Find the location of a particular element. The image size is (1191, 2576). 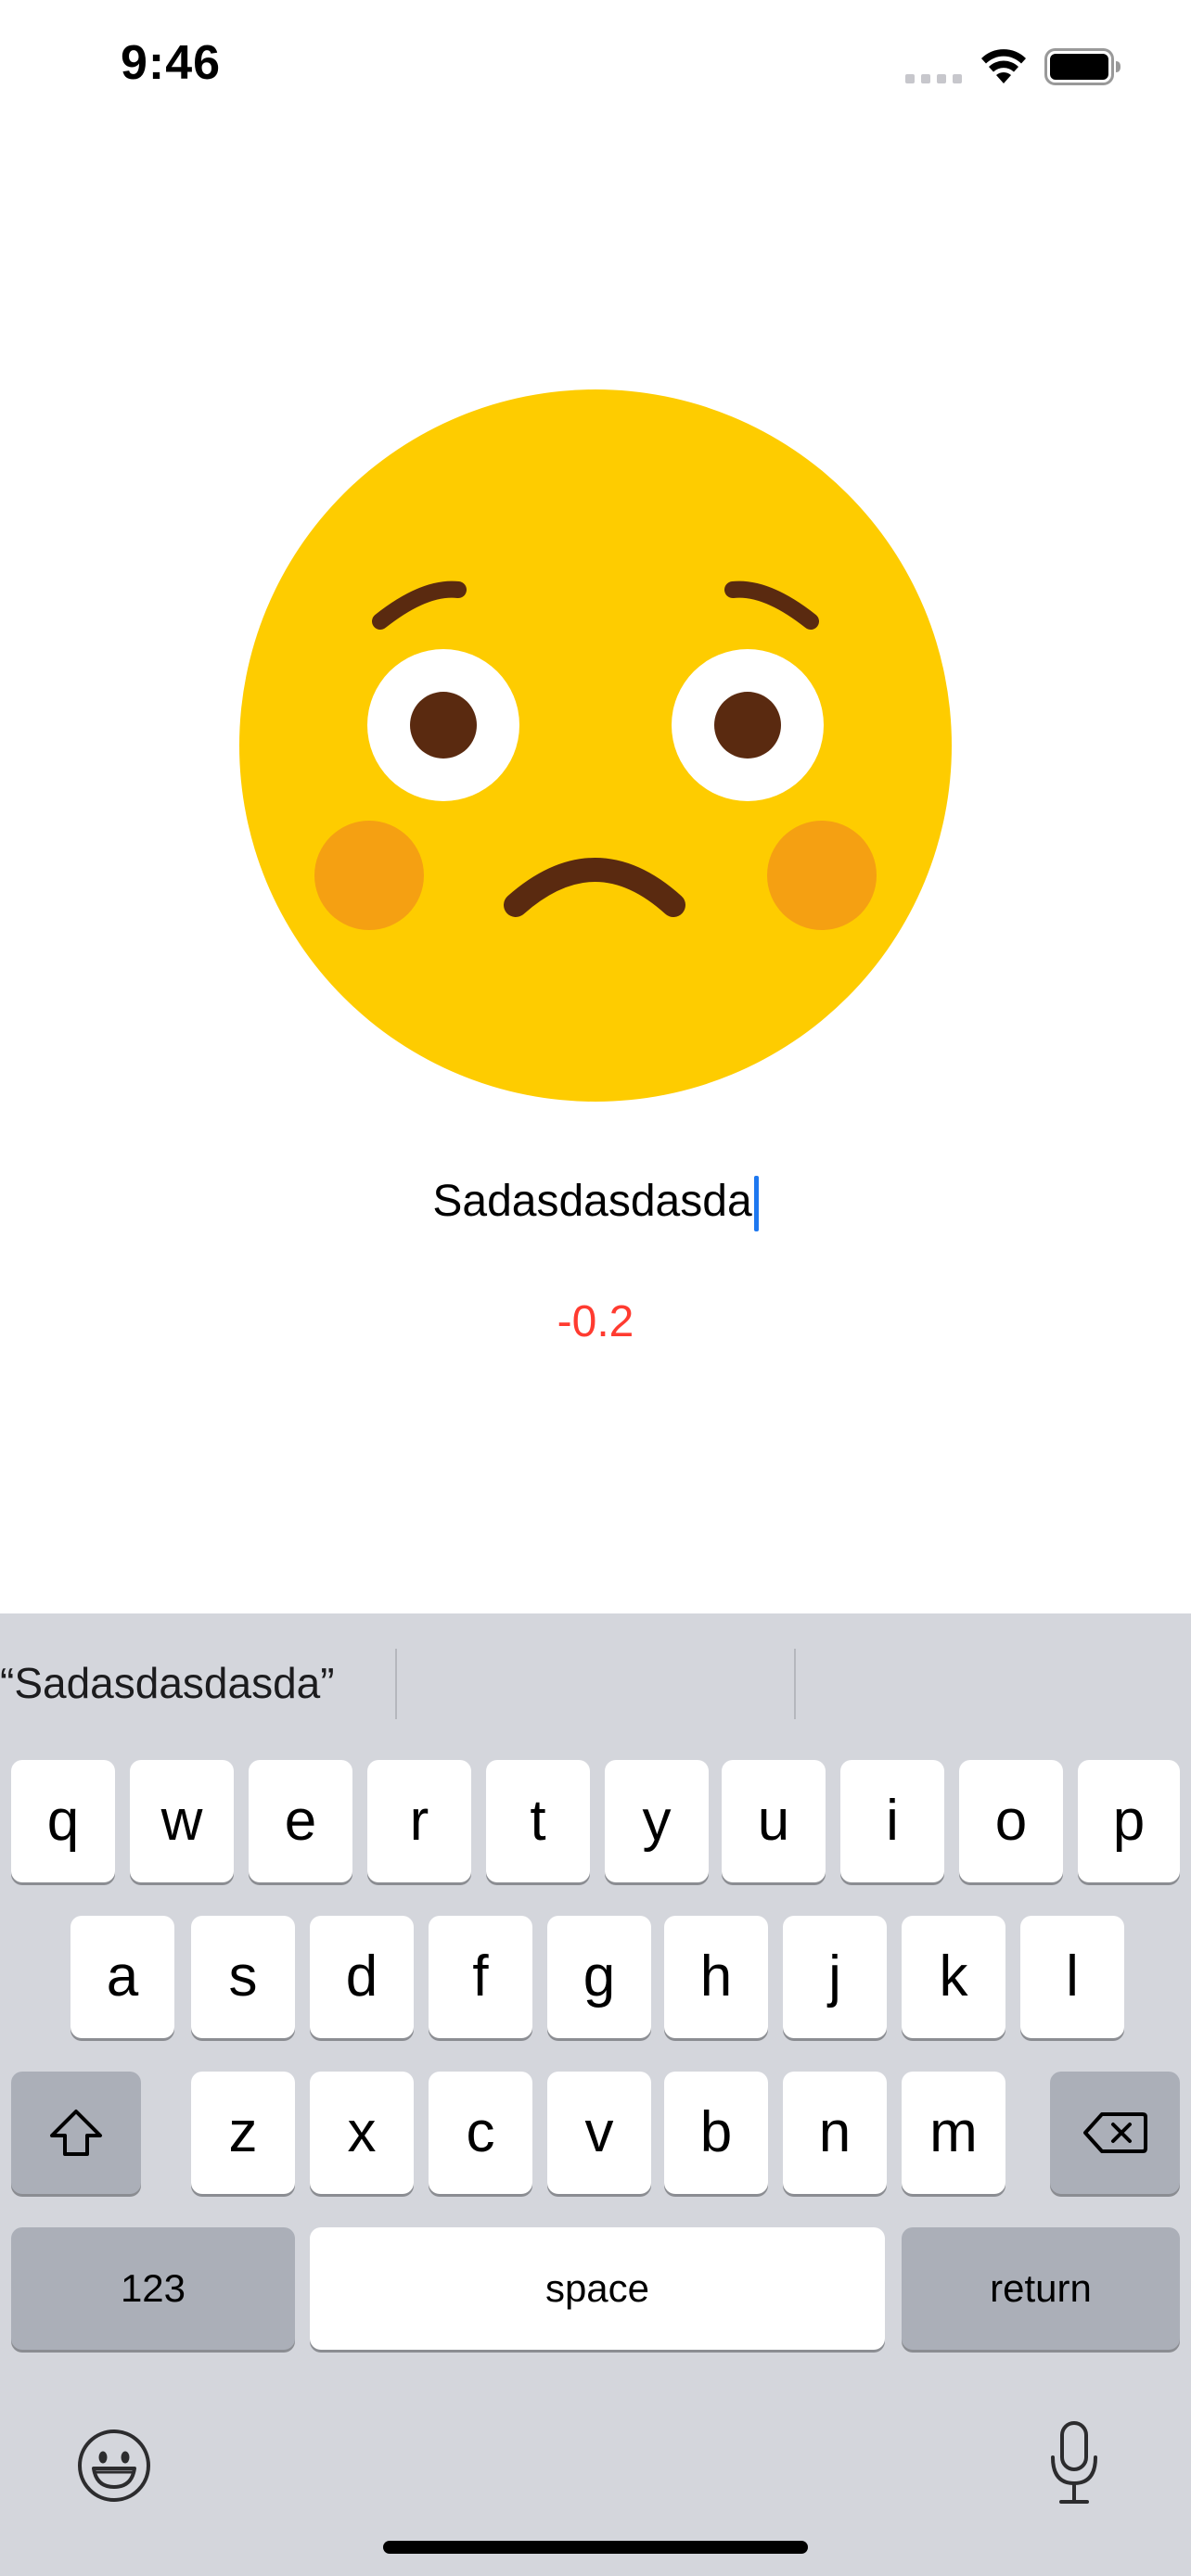

key-w: w is located at coordinates (182, 1821).